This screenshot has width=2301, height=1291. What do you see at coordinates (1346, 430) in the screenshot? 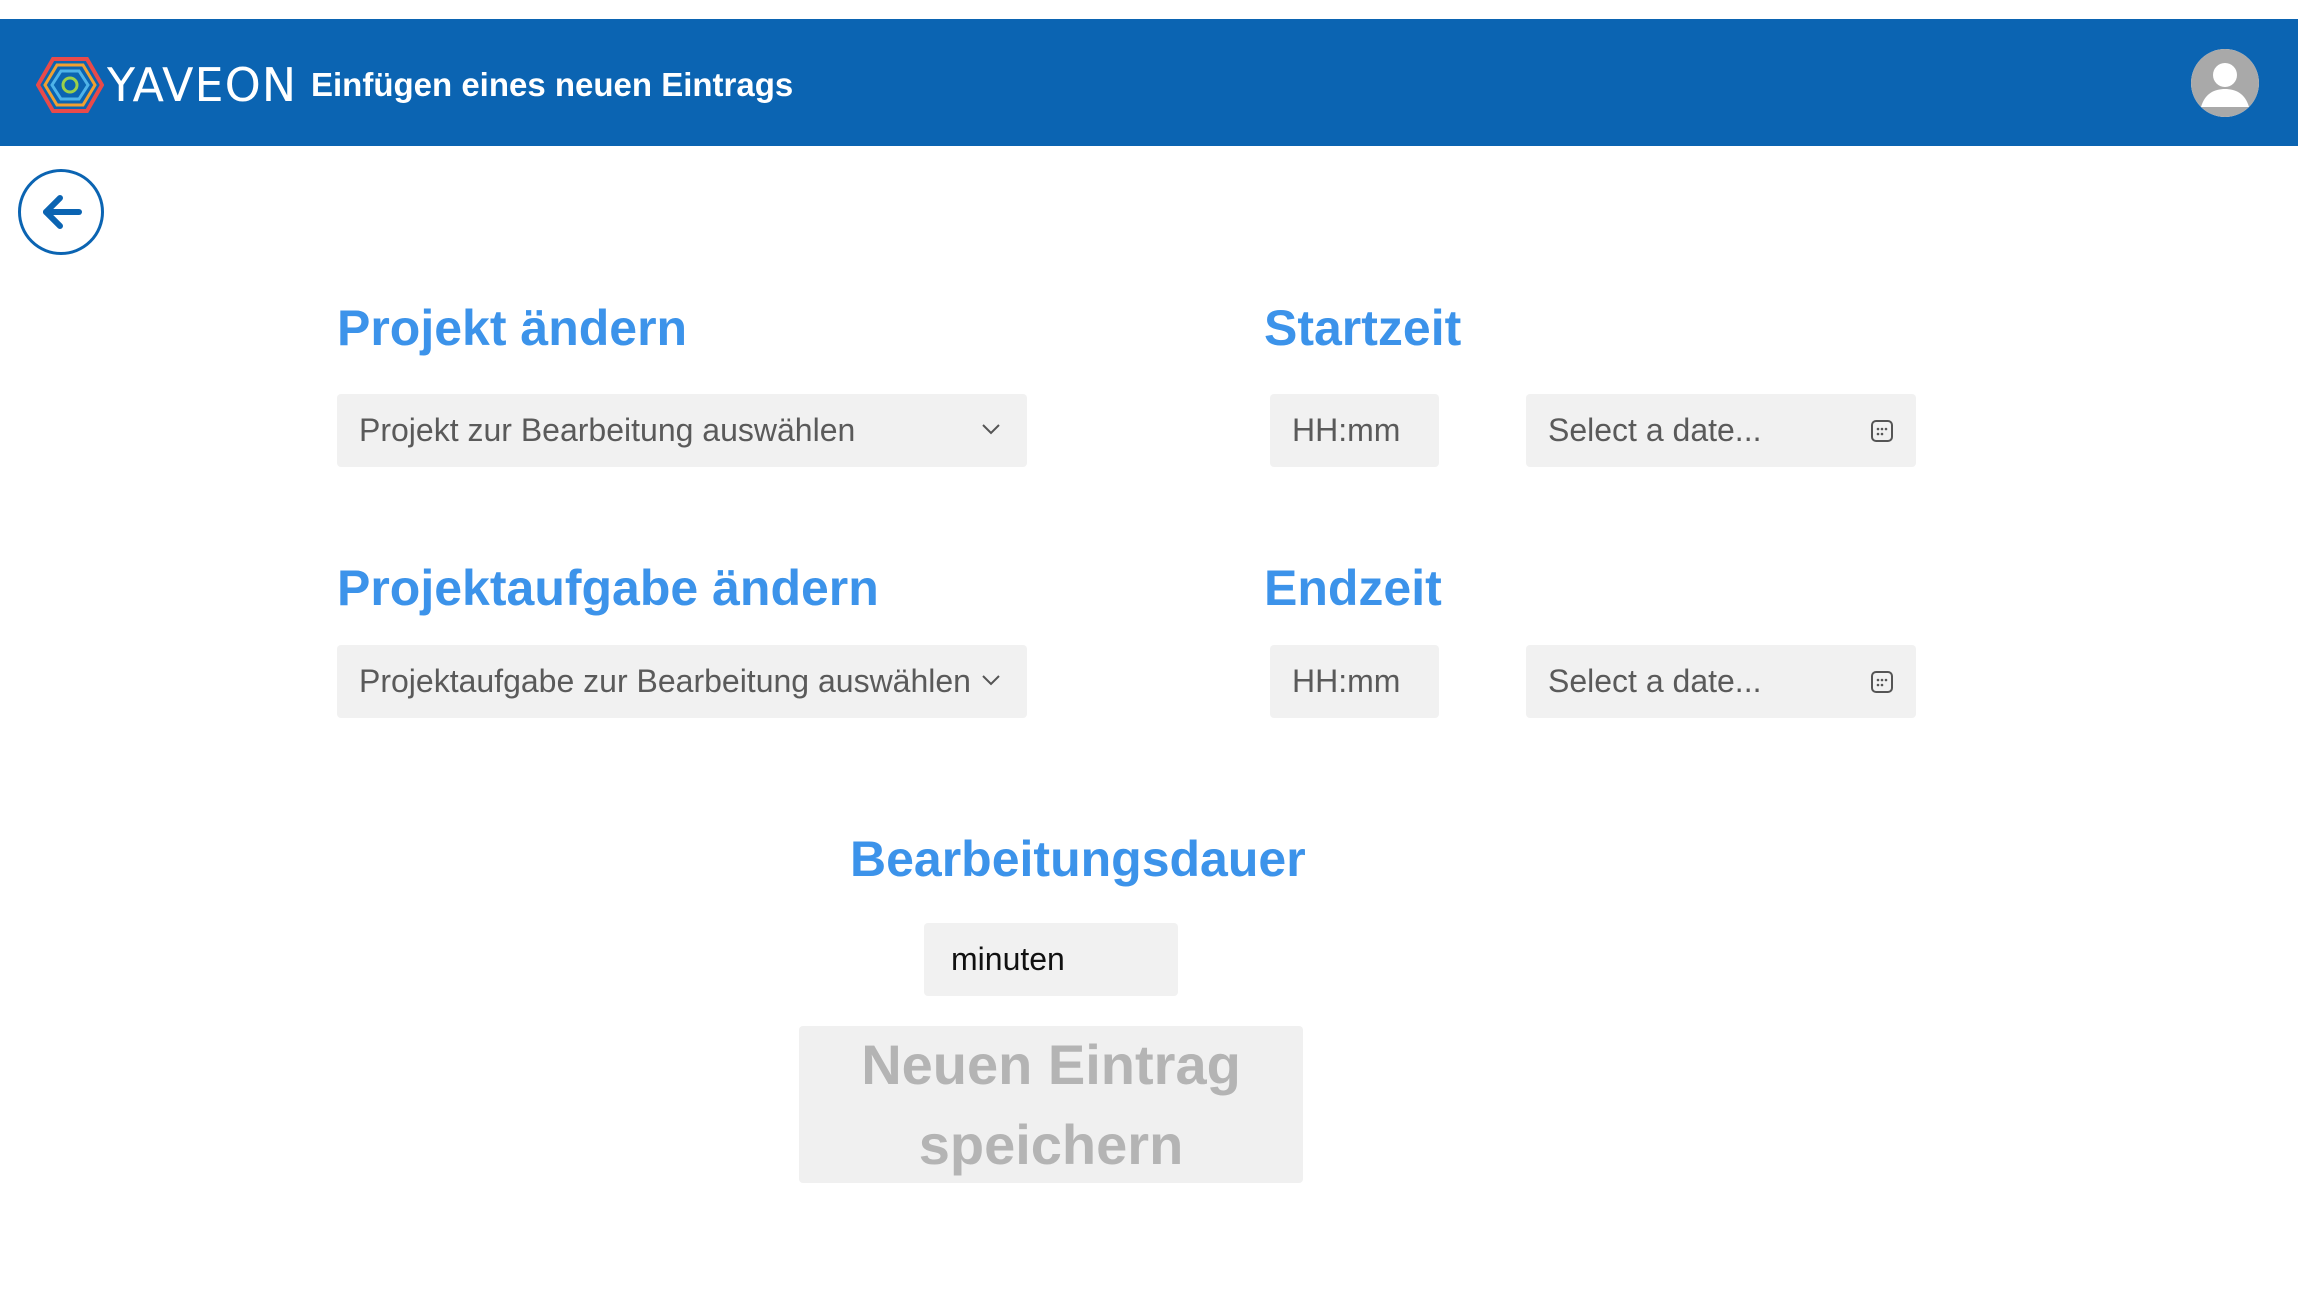
I see `start-time-placeholder: HH:mm` at bounding box center [1346, 430].